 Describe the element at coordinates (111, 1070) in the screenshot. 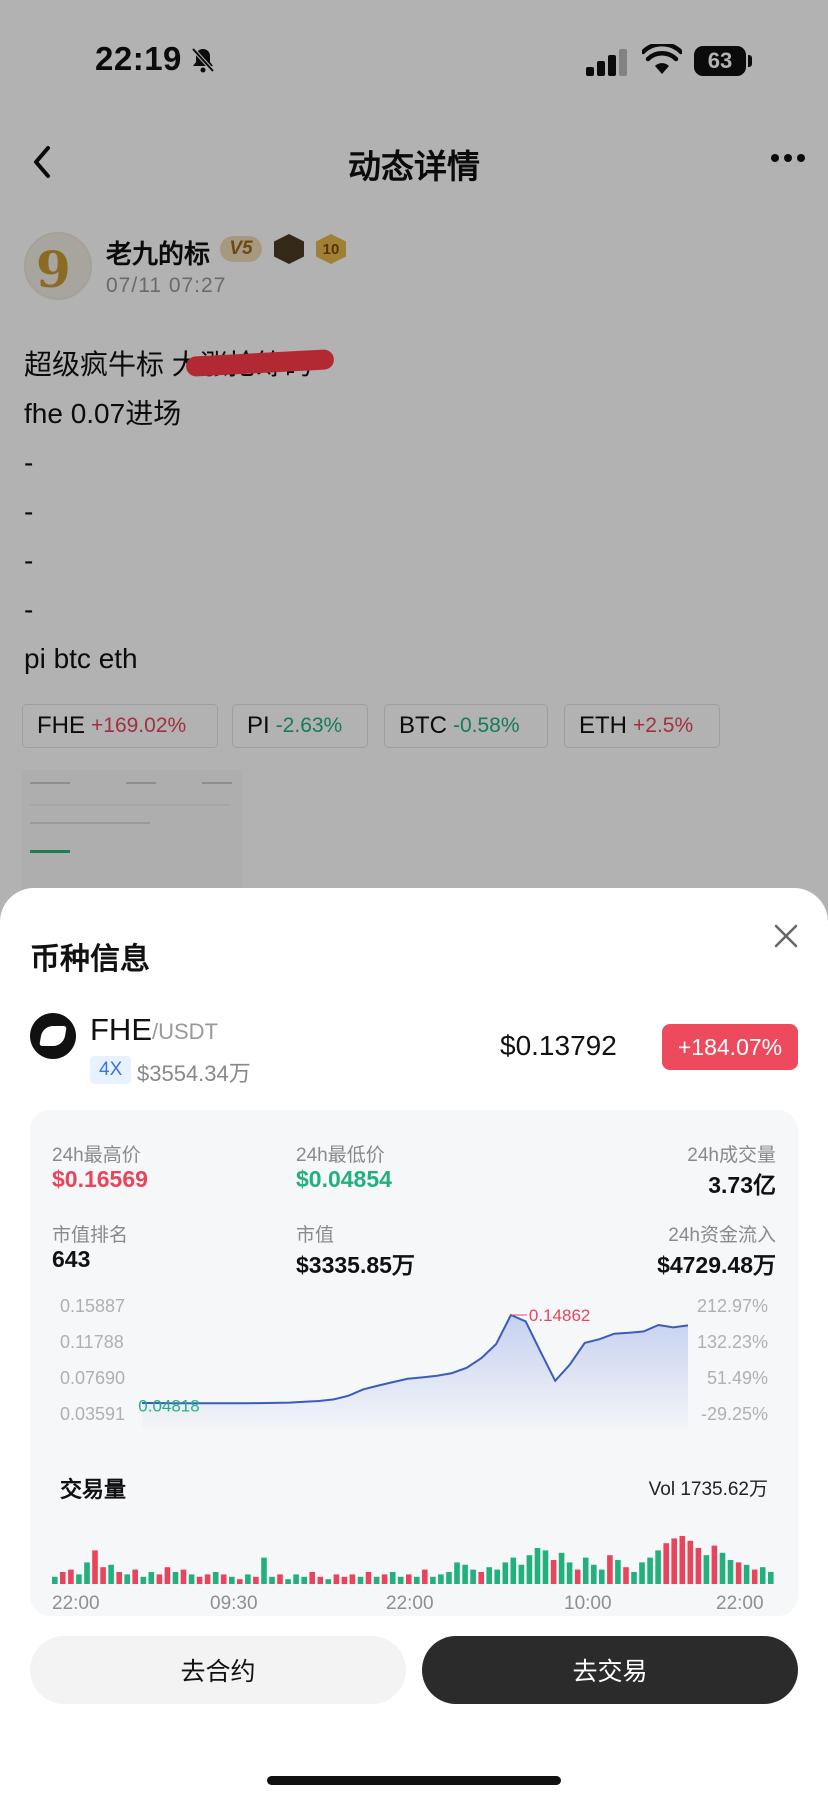

I see `leverage-badge: 4X` at that location.